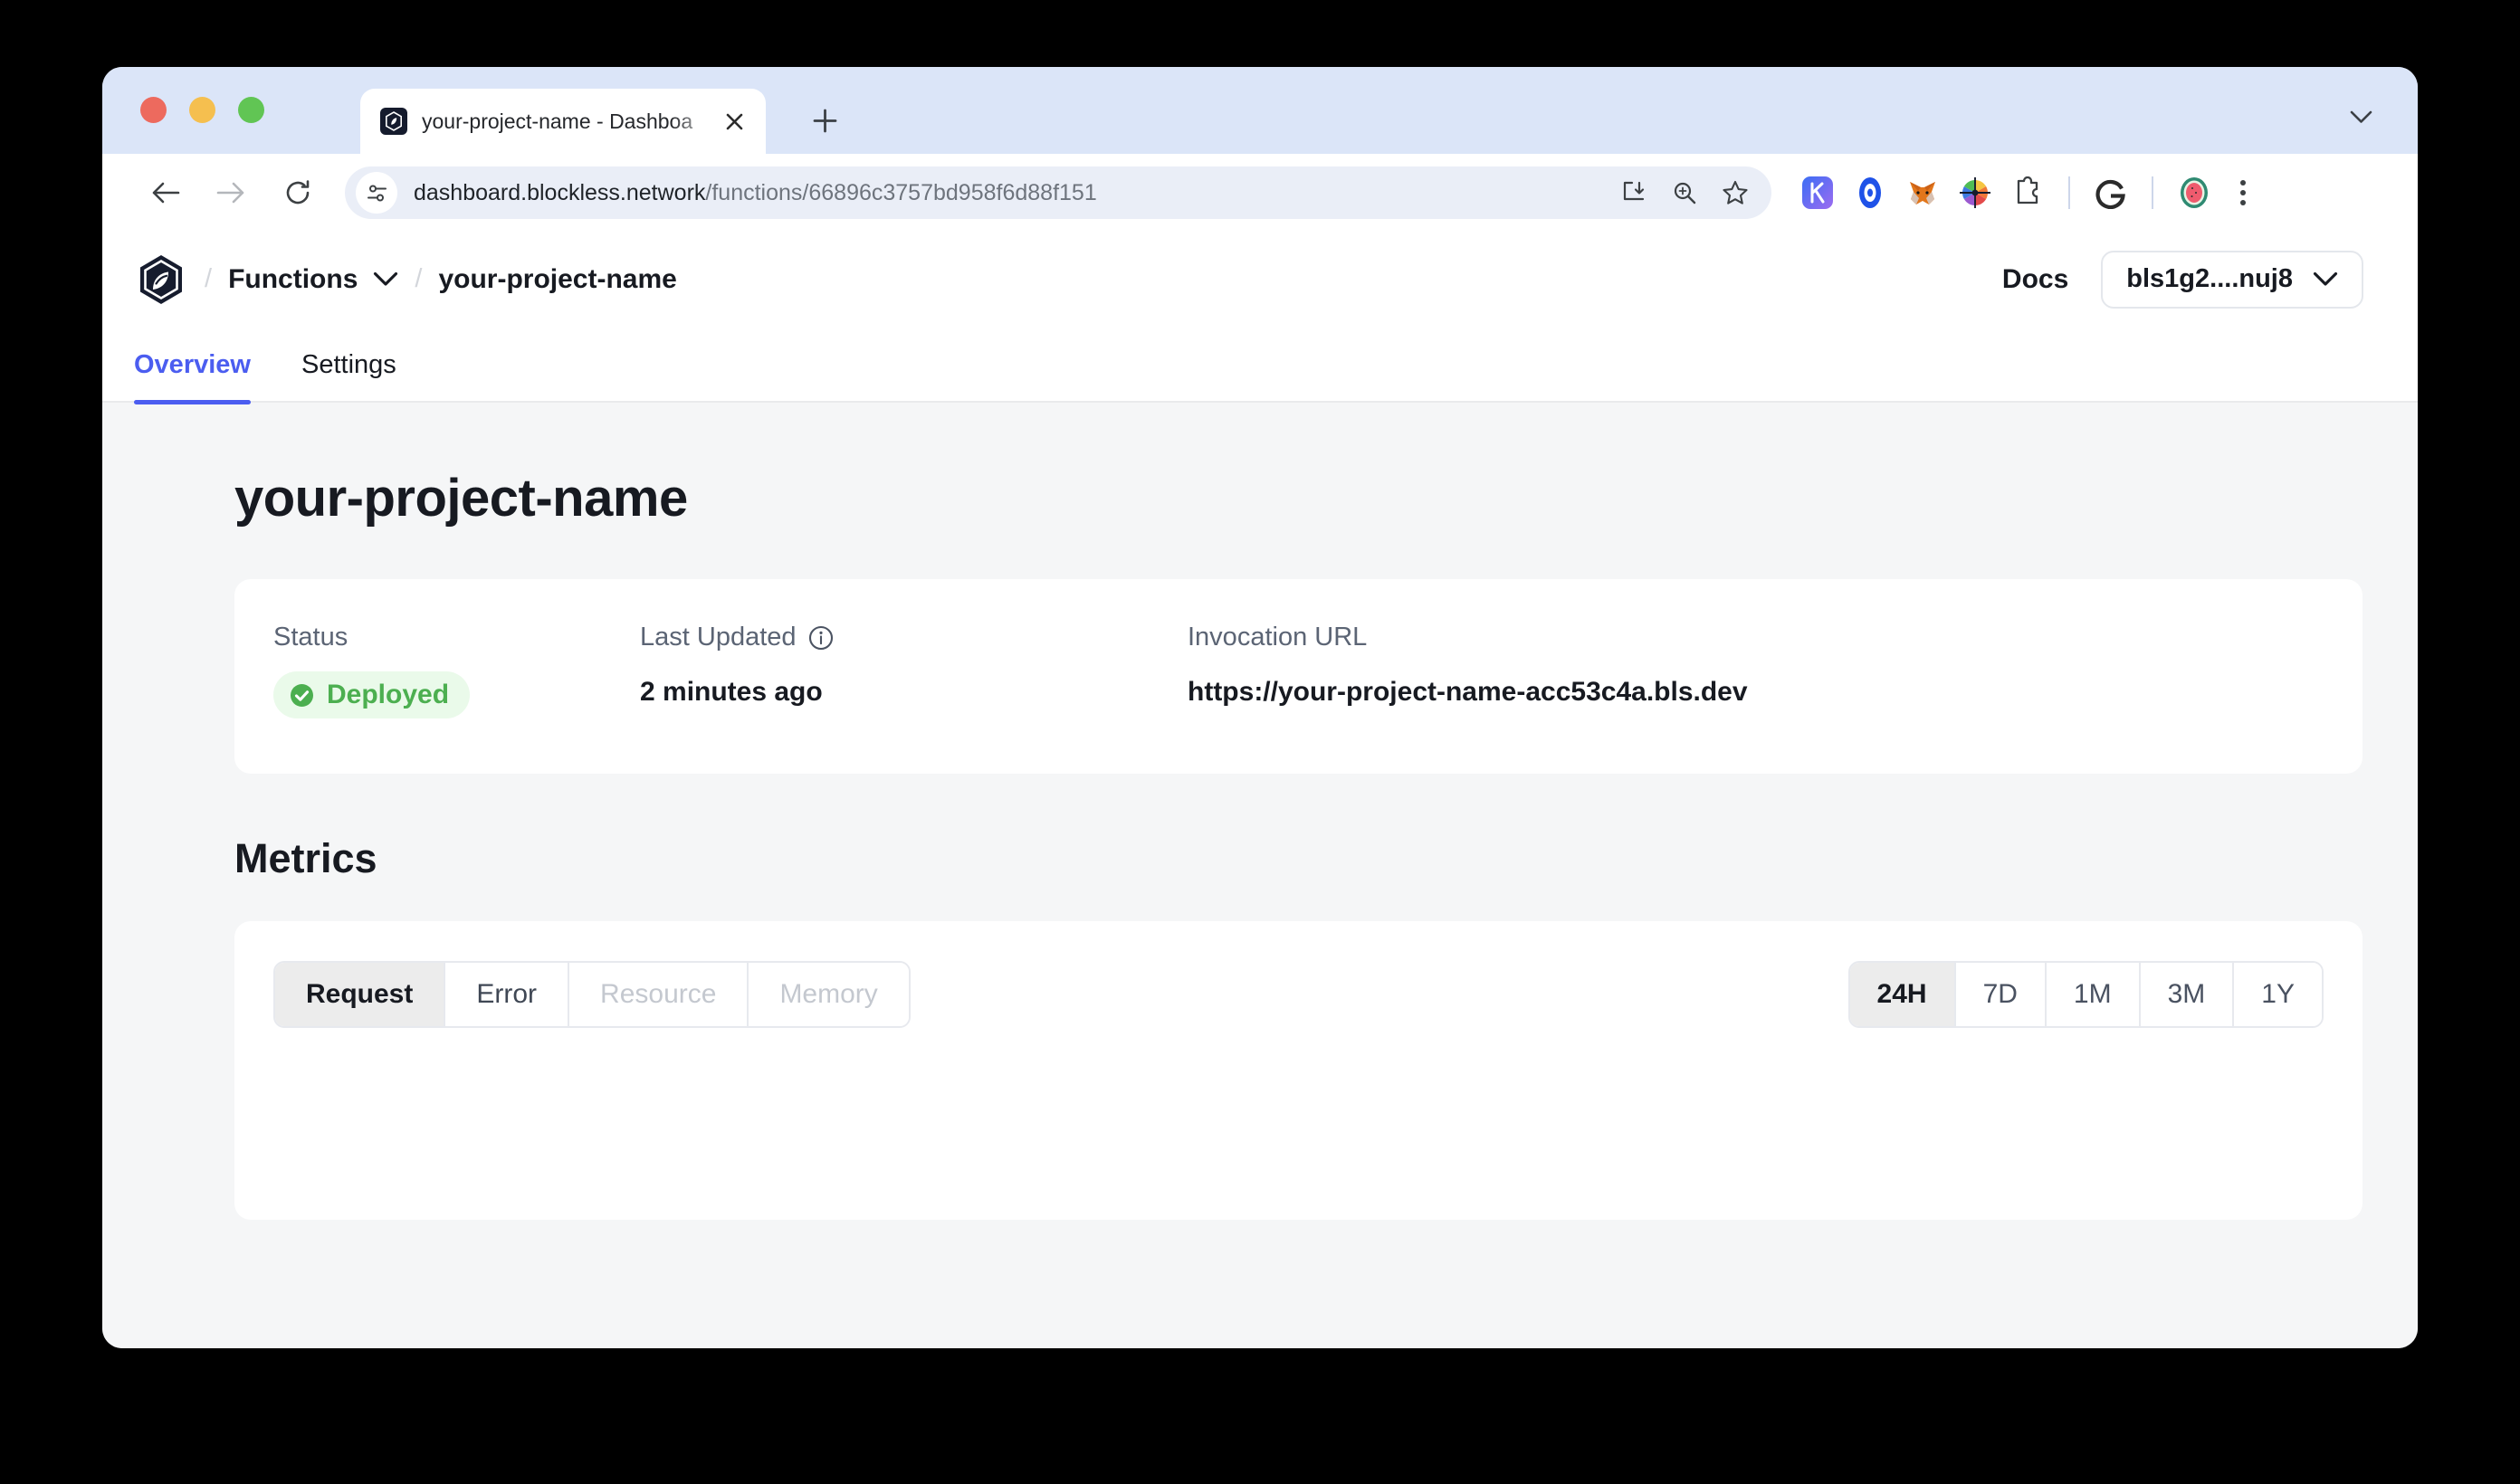 The width and height of the screenshot is (2520, 1484). What do you see at coordinates (1260, 110) in the screenshot?
I see `browser-tabstrip: your-project-name - Dashboa` at bounding box center [1260, 110].